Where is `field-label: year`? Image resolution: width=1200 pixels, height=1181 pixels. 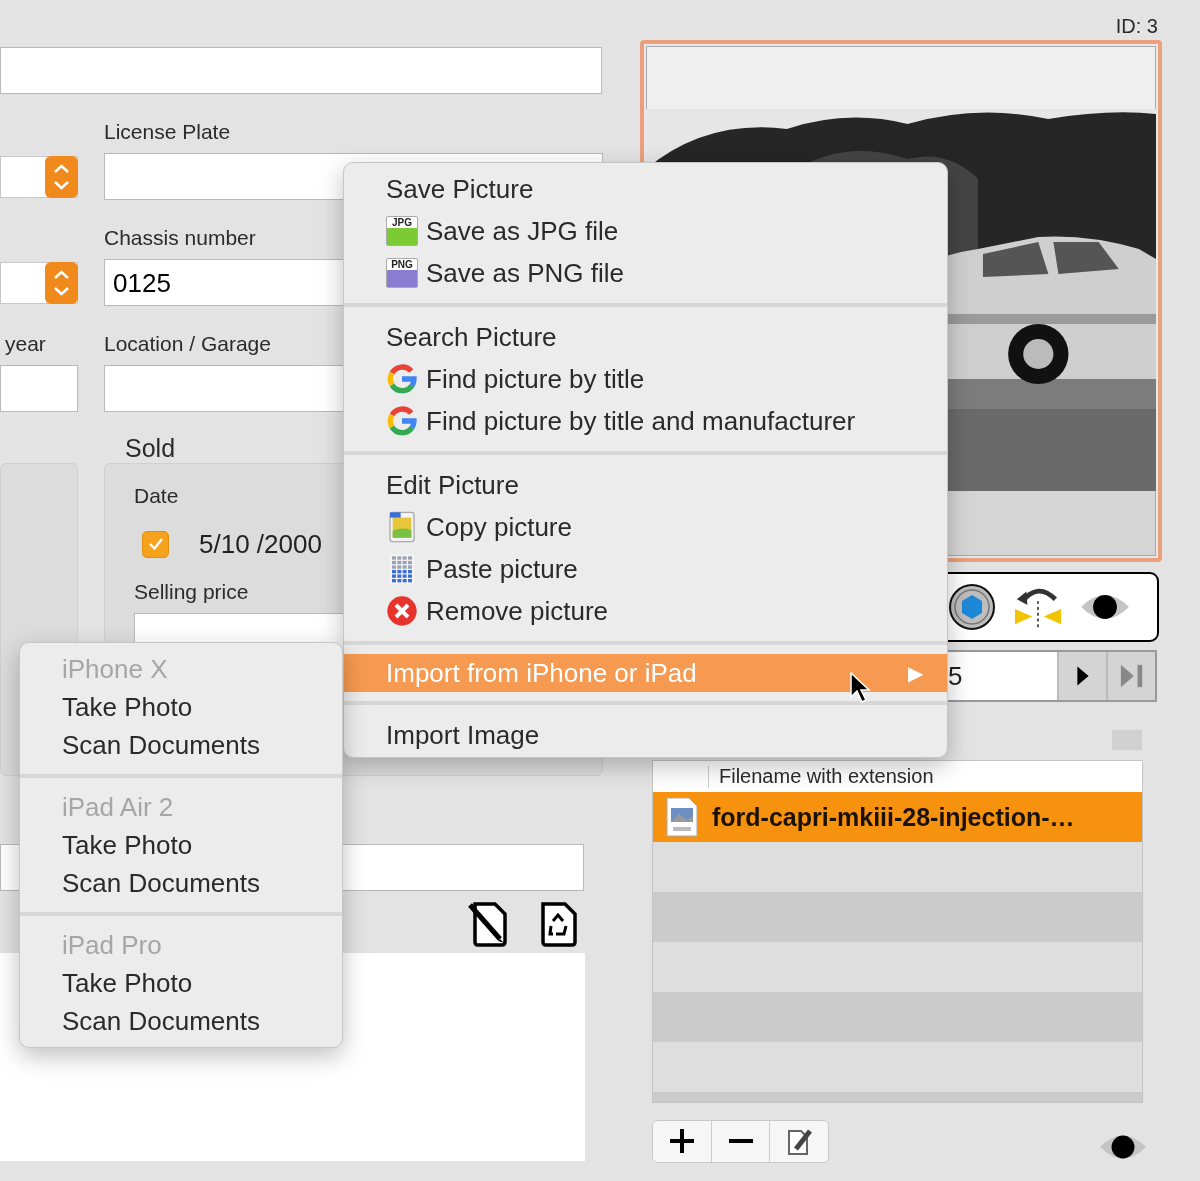
field-label: year is located at coordinates (25, 344).